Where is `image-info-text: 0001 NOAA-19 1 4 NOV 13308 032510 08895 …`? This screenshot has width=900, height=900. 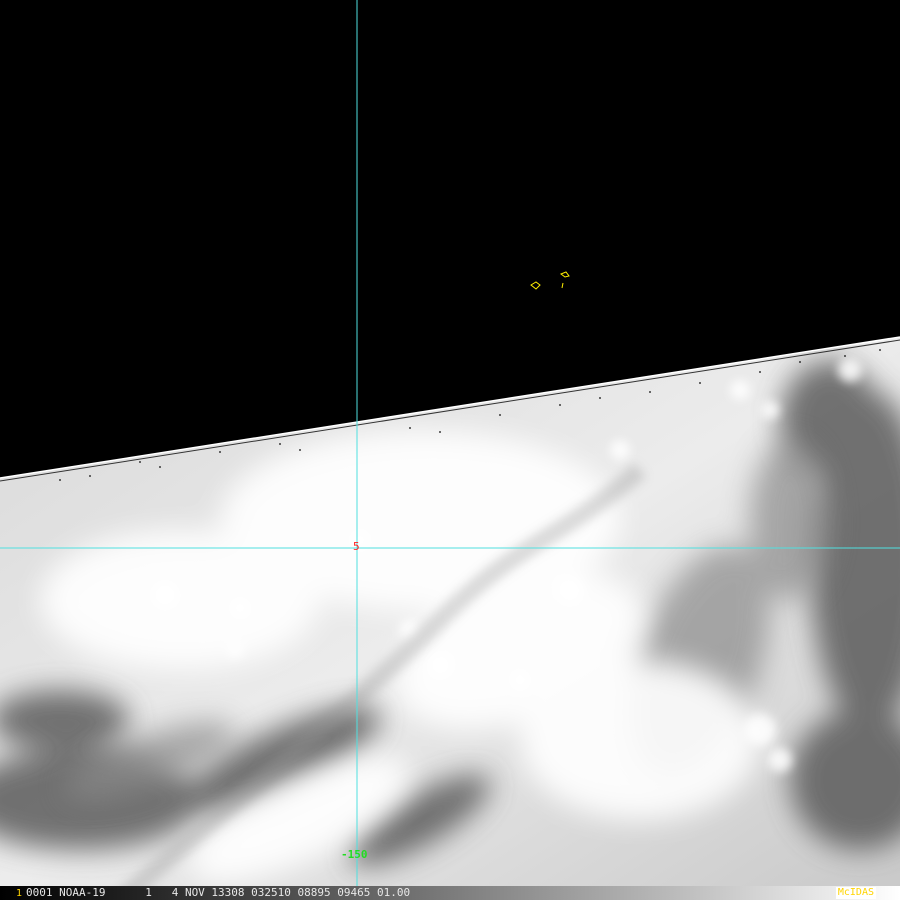
image-info-text: 0001 NOAA-19 1 4 NOV 13308 032510 08895 … is located at coordinates (218, 892).